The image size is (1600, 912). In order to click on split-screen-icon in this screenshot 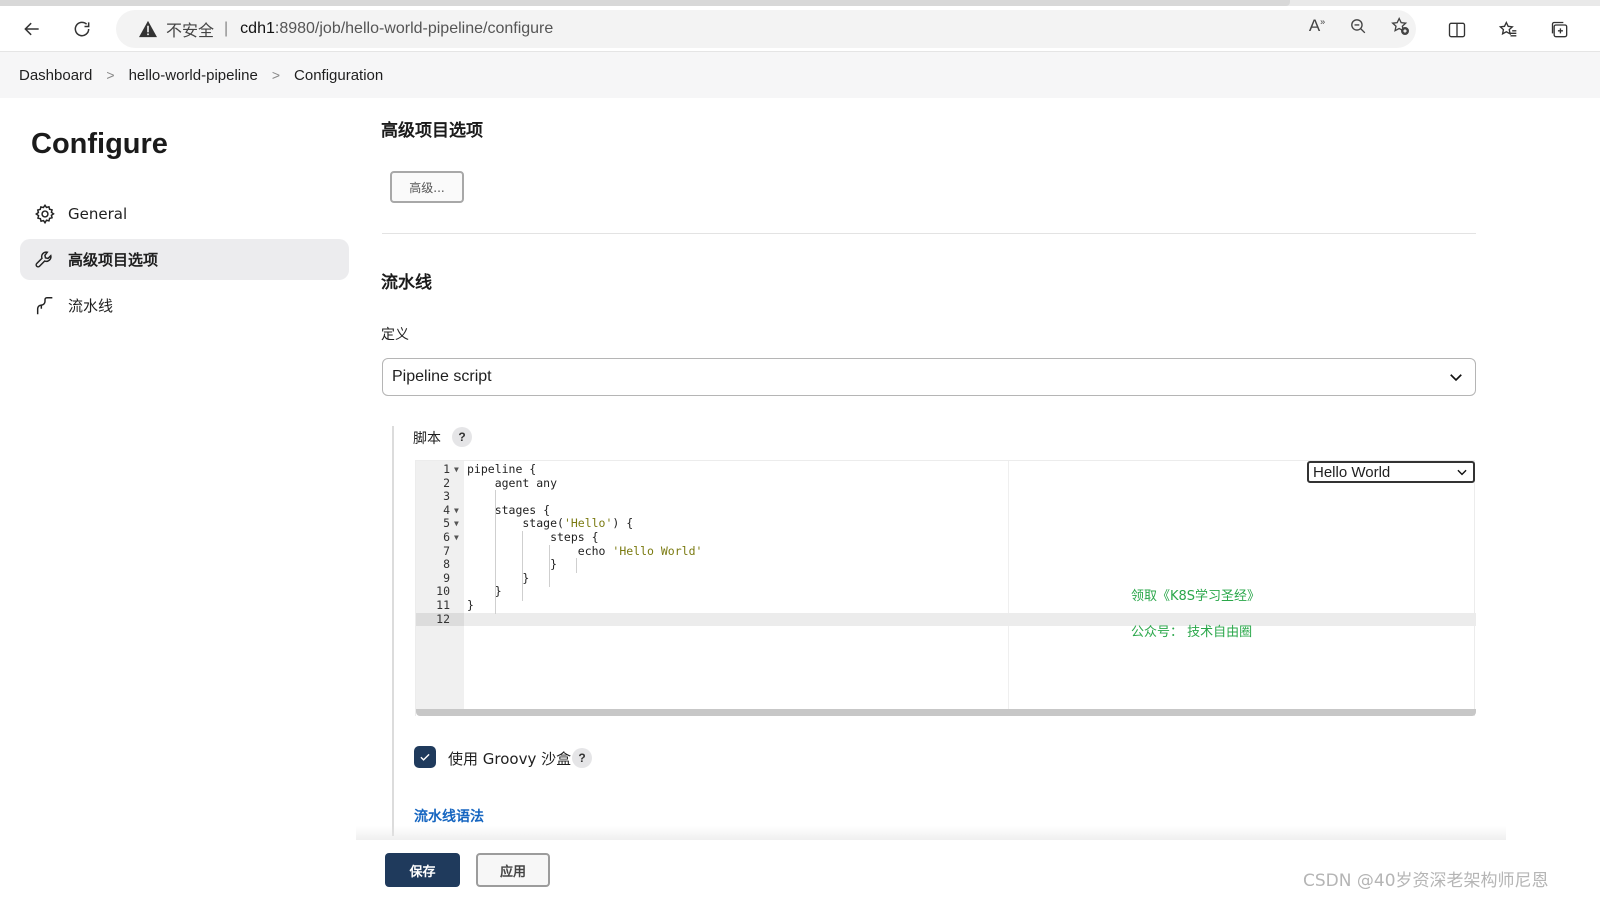, I will do `click(1457, 30)`.